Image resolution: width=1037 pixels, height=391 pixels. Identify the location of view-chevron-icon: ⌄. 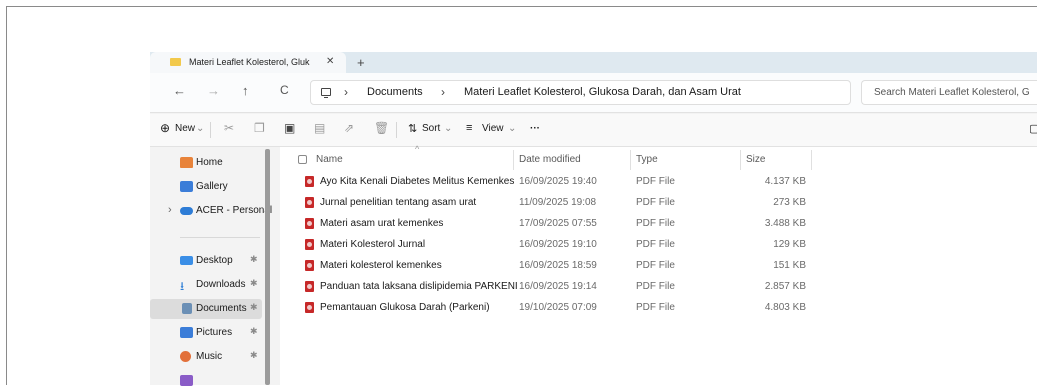
(512, 128).